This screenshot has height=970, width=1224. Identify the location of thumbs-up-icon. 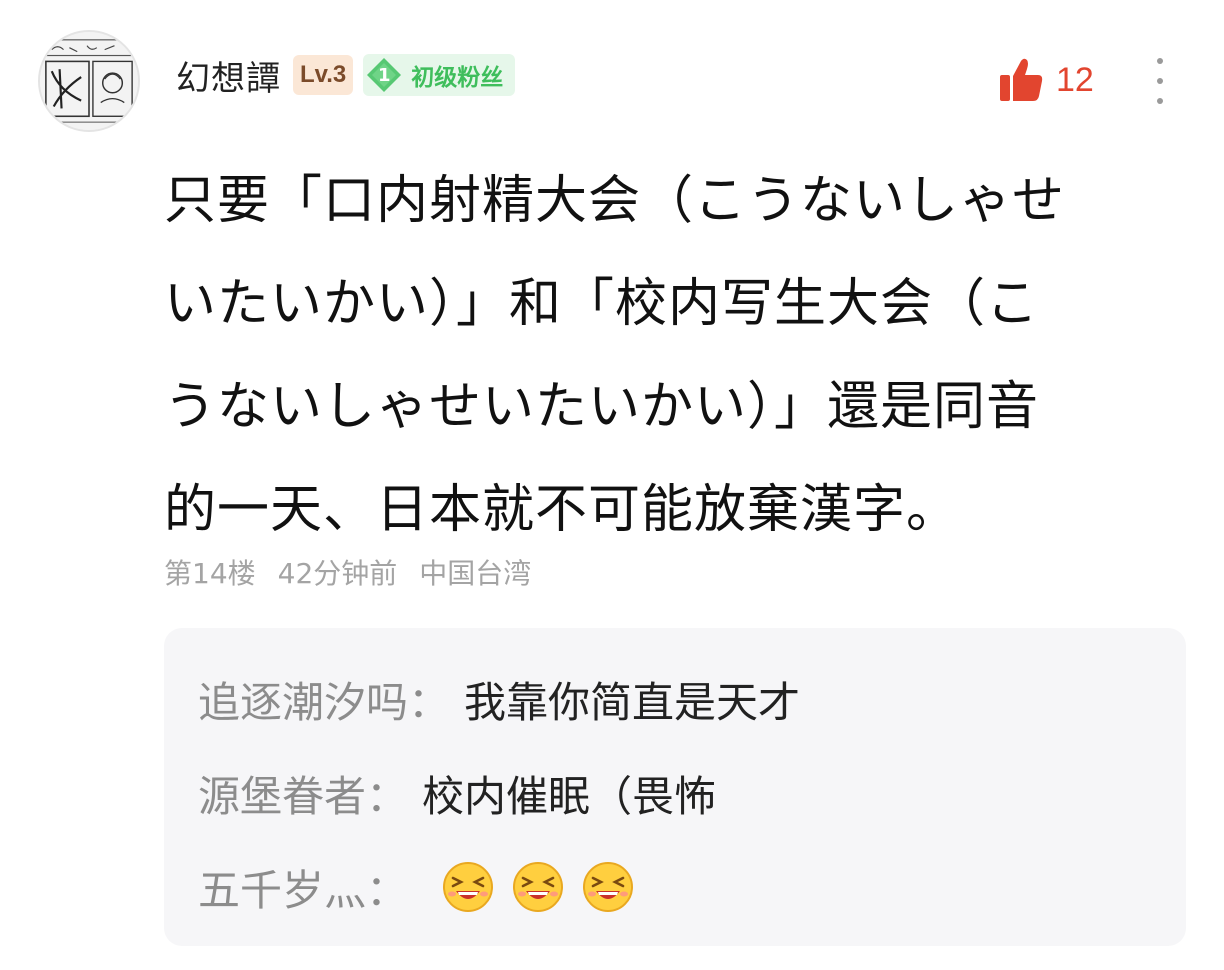
(1021, 79).